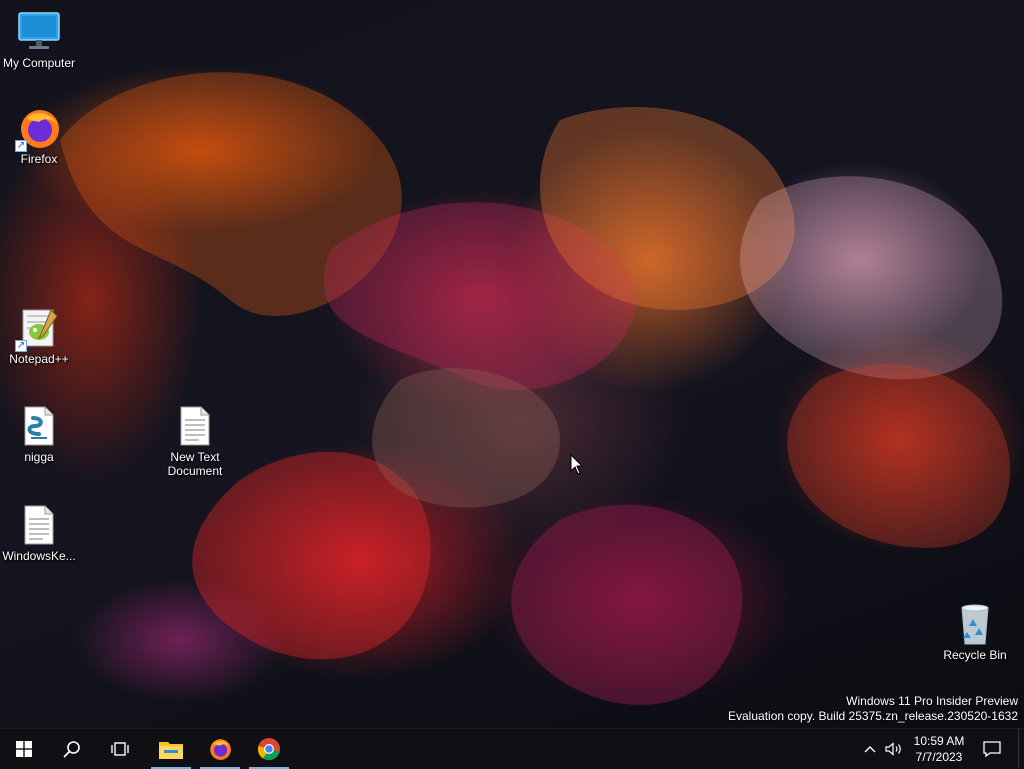  I want to click on watermark-line1: Windows 11 Pro Insider Preview, so click(932, 701).